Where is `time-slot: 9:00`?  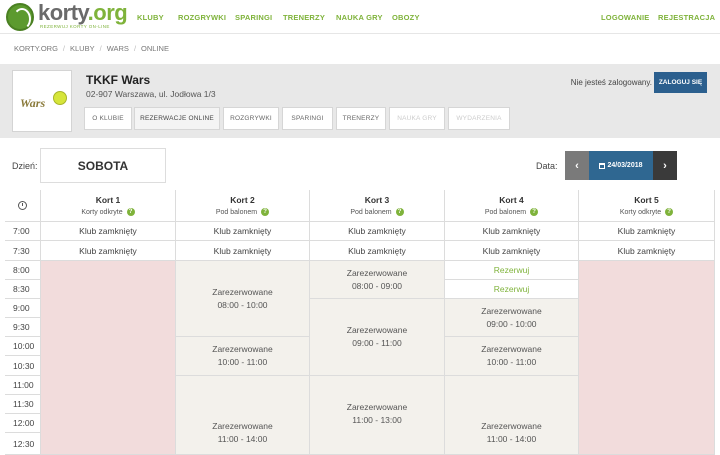 time-slot: 9:00 is located at coordinates (23, 308).